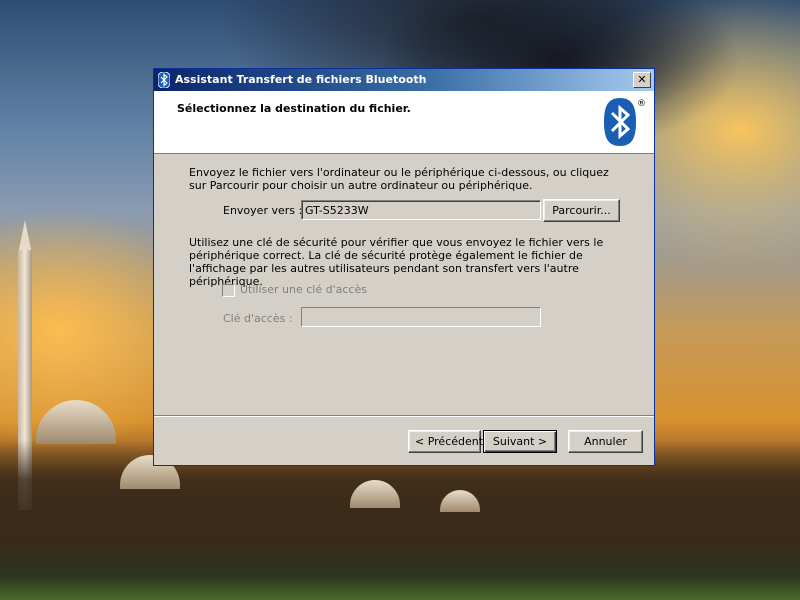  I want to click on next-button: Suivant >, so click(520, 441).